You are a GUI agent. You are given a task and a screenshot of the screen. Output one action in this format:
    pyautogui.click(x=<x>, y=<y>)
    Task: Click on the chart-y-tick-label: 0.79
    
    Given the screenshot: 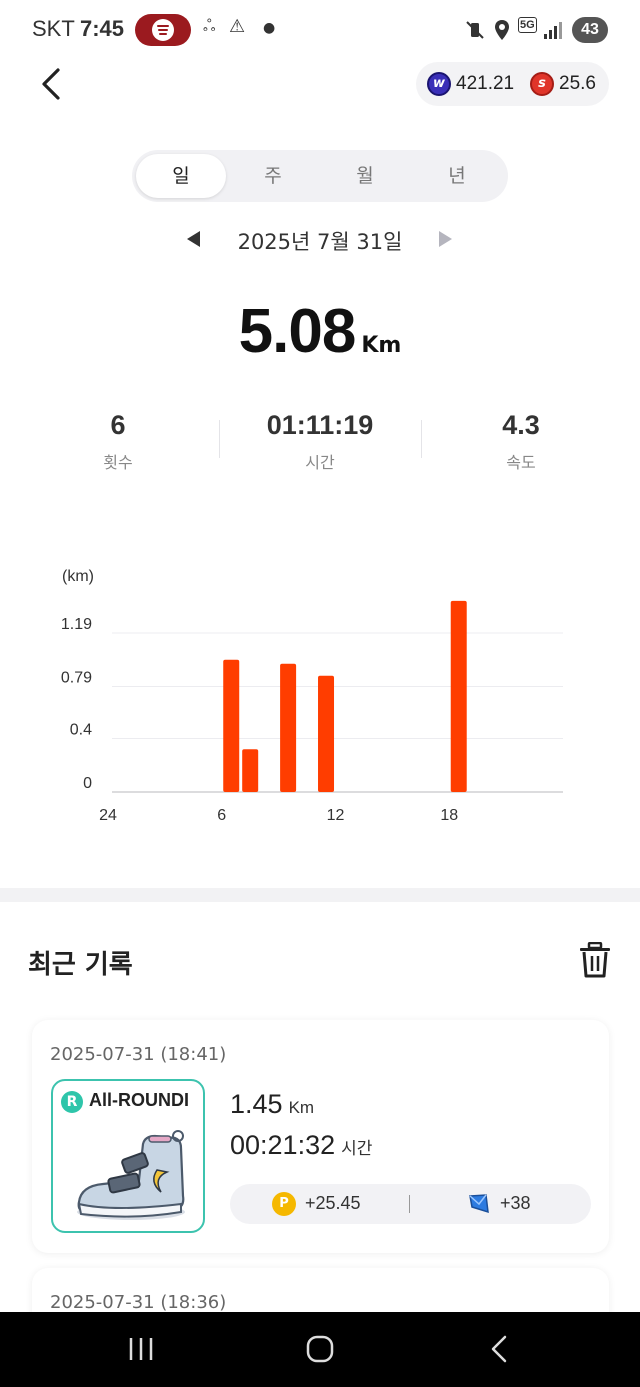 What is the action you would take?
    pyautogui.click(x=76, y=677)
    